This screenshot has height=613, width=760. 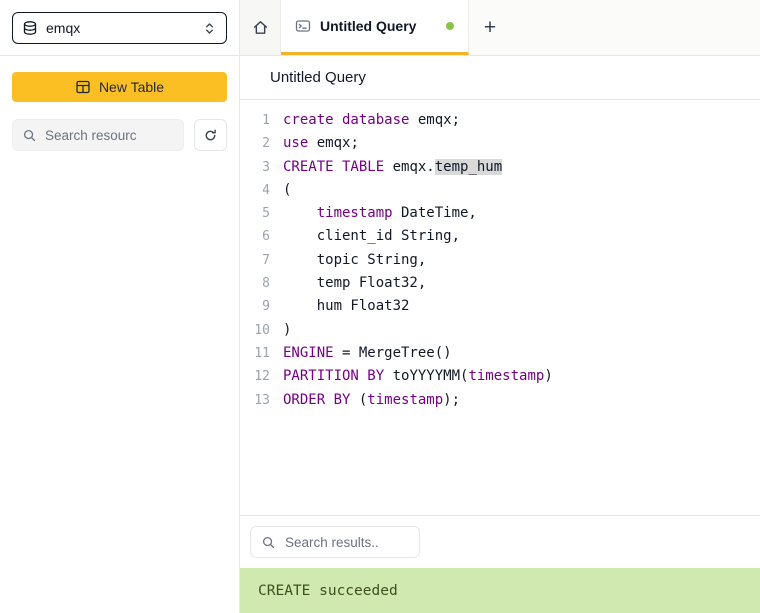 What do you see at coordinates (500, 143) in the screenshot?
I see `code-line: 2 use emqx;` at bounding box center [500, 143].